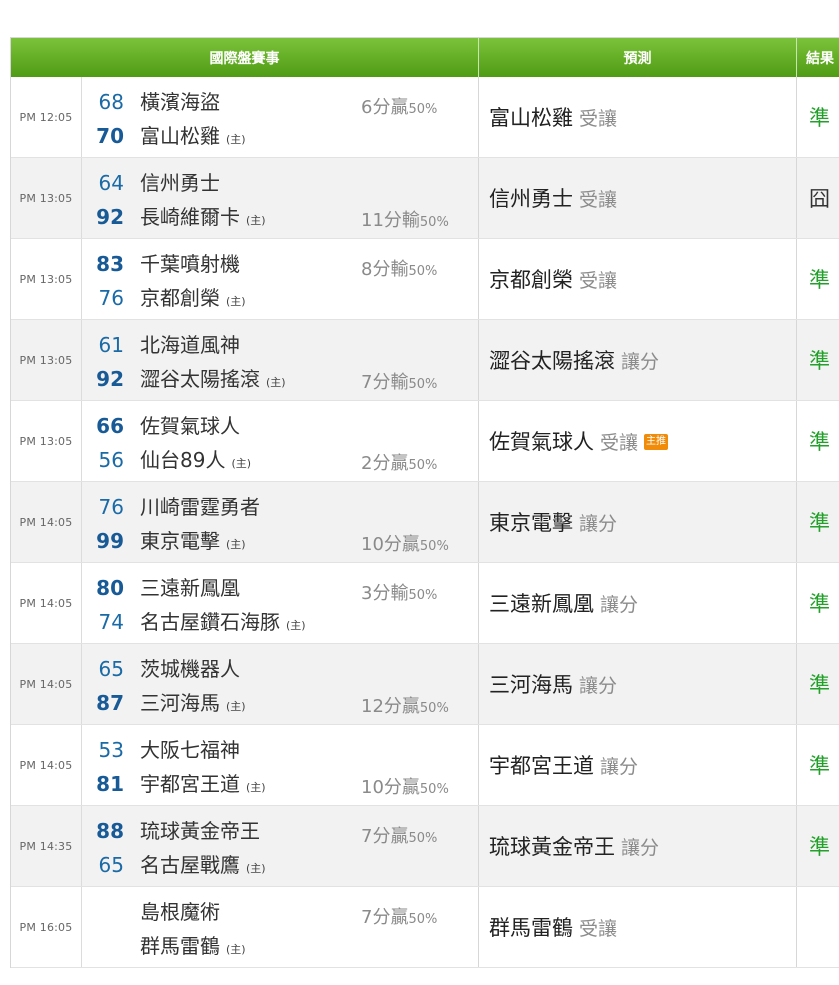 This screenshot has height=985, width=839. Describe the element at coordinates (405, 219) in the screenshot. I see `spread-text: 11分輸50%` at that location.